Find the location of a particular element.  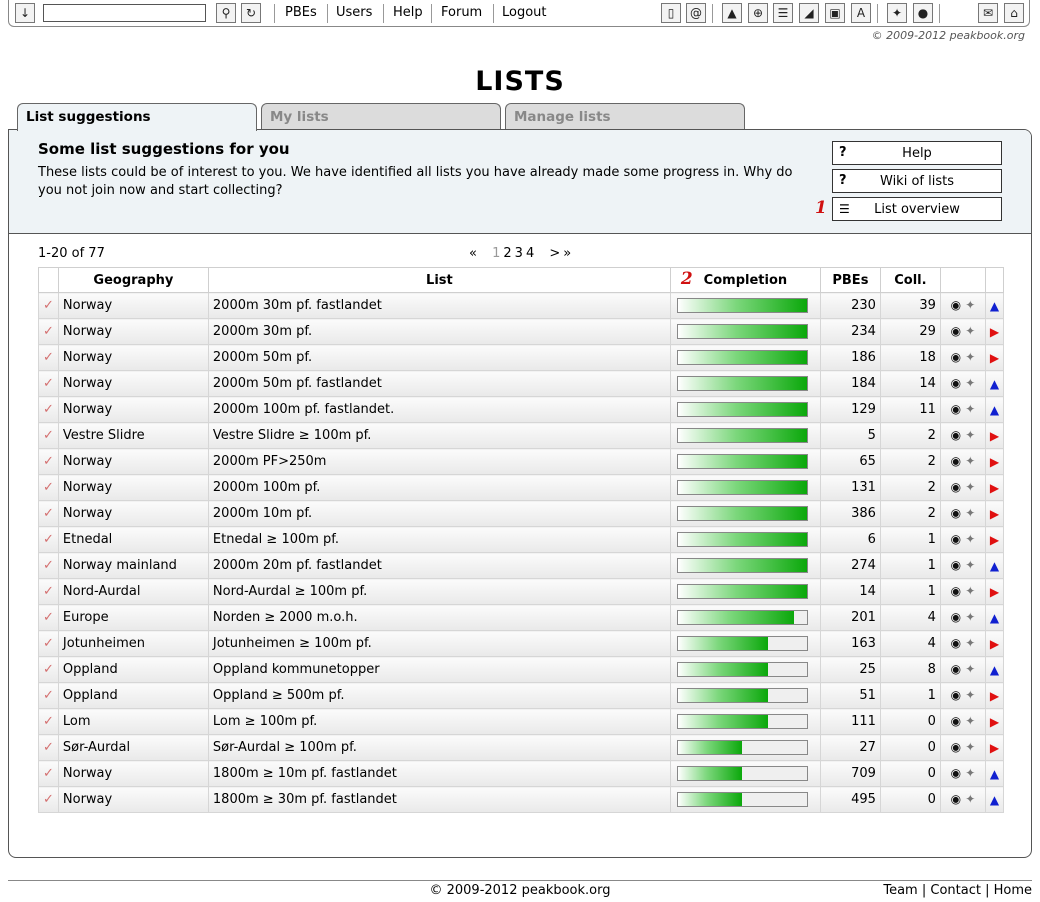

header-pbes: PBEs is located at coordinates (850, 280).